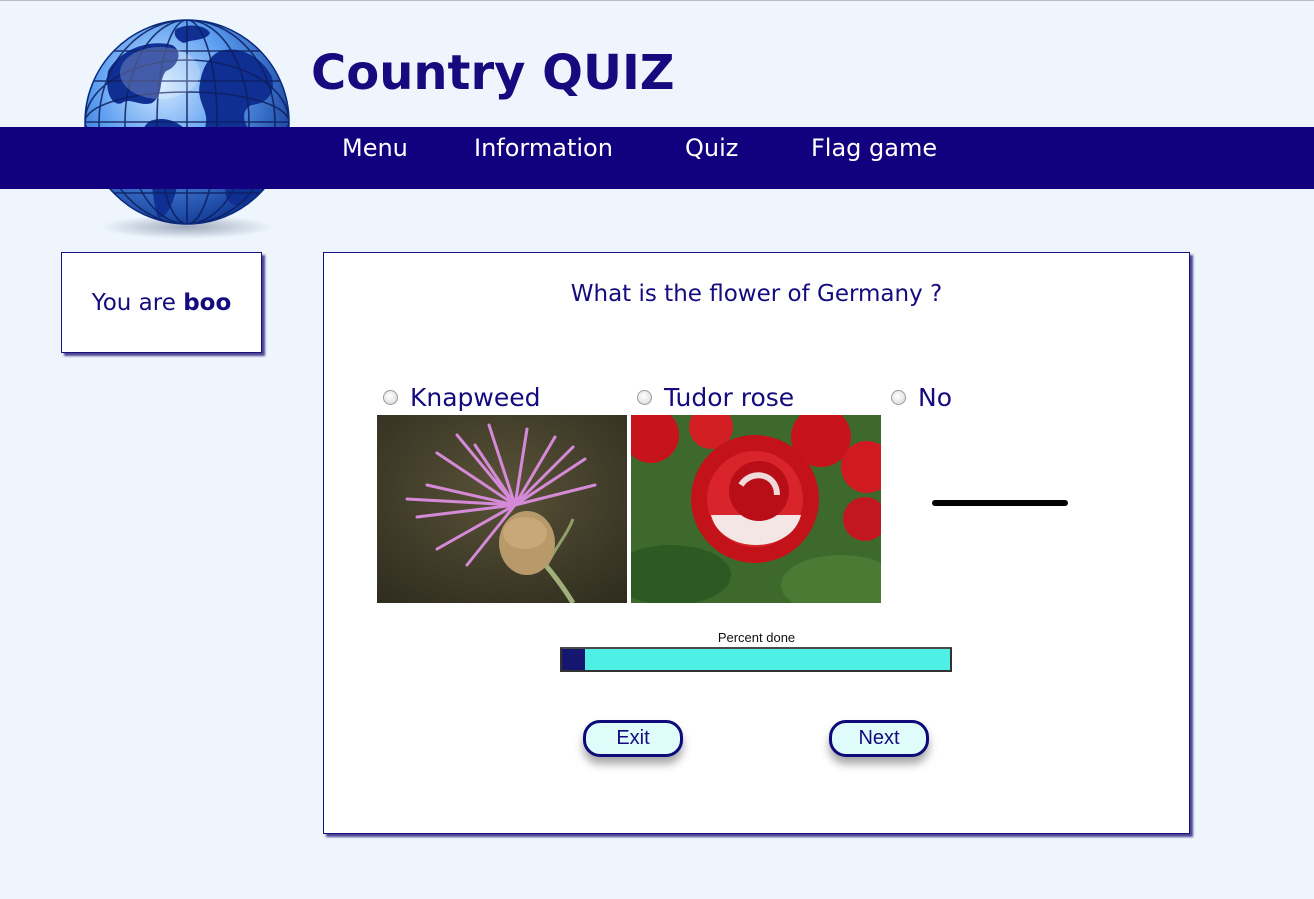 The height and width of the screenshot is (899, 1314). What do you see at coordinates (879, 738) in the screenshot?
I see `next-button: Next` at bounding box center [879, 738].